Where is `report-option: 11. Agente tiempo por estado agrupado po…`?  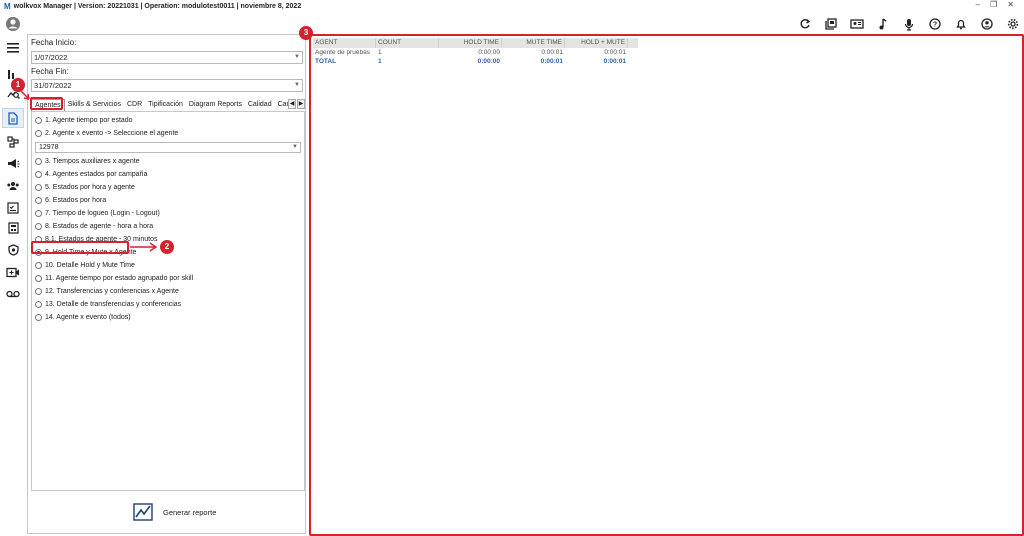 report-option: 11. Agente tiempo por estado agrupado po… is located at coordinates (114, 278).